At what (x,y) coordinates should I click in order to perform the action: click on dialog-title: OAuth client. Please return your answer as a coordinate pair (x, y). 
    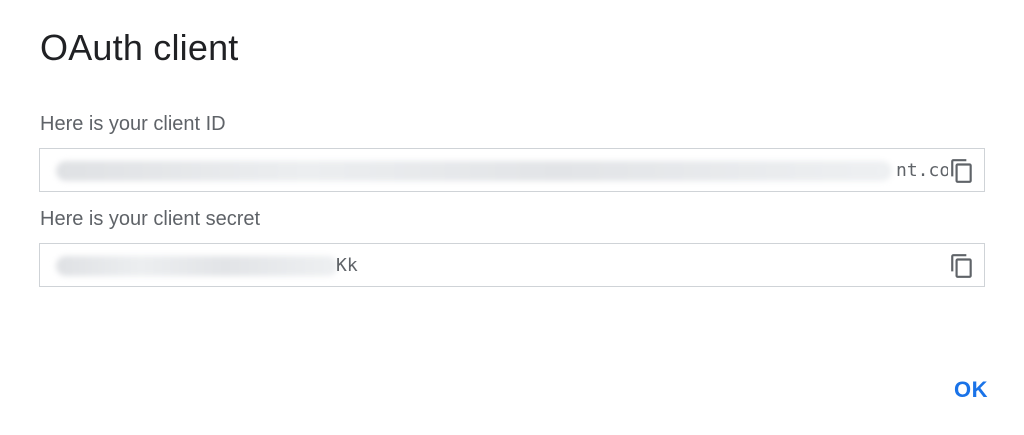
    Looking at the image, I should click on (139, 47).